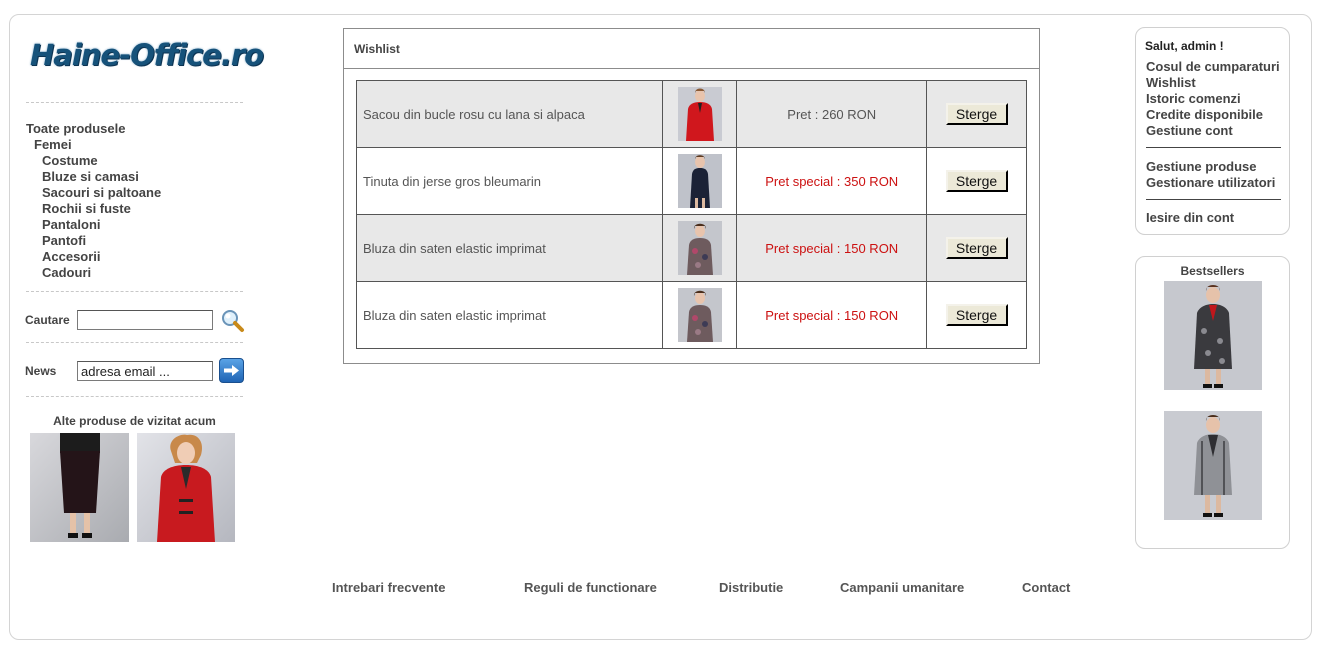  I want to click on product-special-price: Pret special : 350 RON, so click(832, 181).